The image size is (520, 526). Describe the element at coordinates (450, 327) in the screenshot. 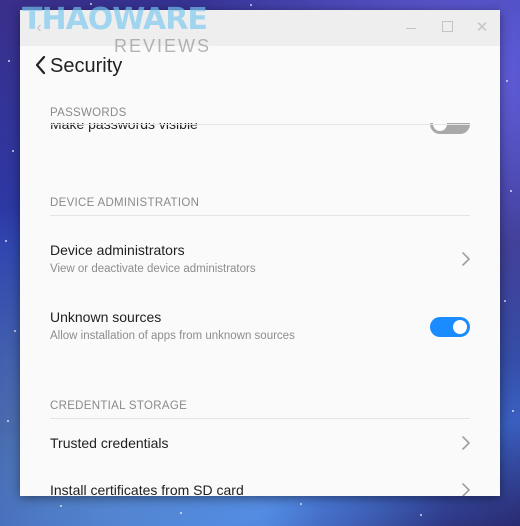

I see `unknown-sources-toggle` at that location.